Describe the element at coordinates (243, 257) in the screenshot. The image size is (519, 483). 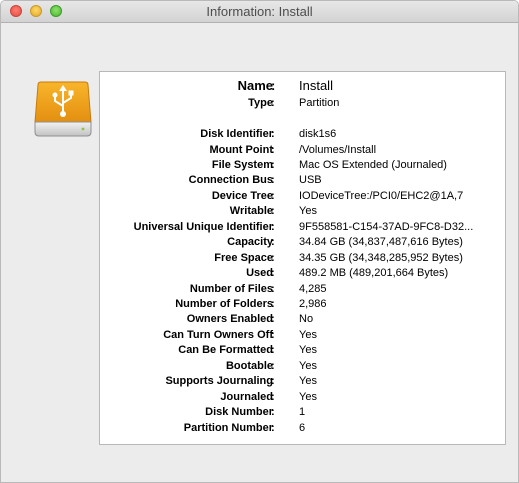
I see `info-label: Free Space` at that location.